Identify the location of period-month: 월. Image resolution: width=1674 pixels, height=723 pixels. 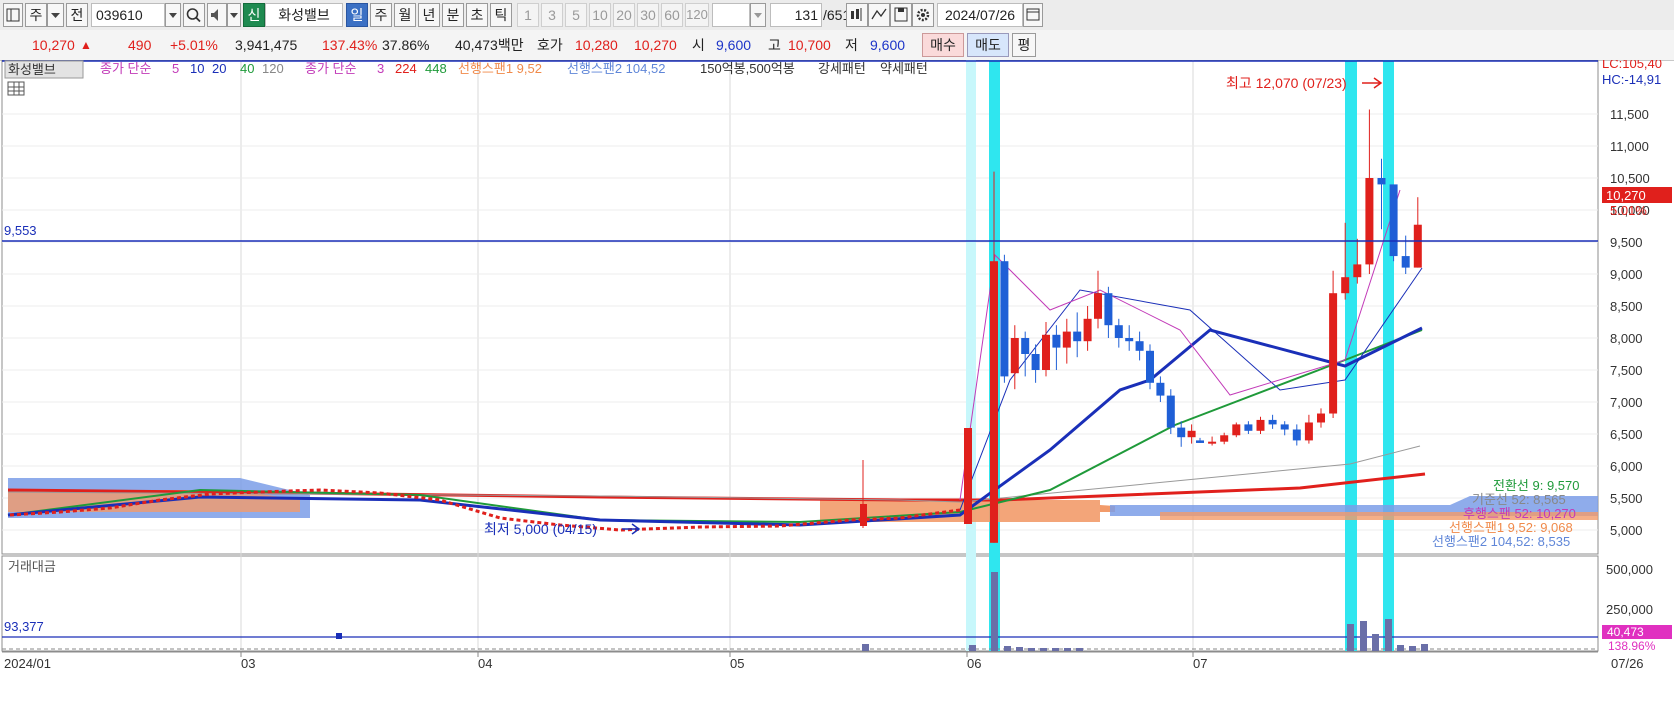
(405, 15).